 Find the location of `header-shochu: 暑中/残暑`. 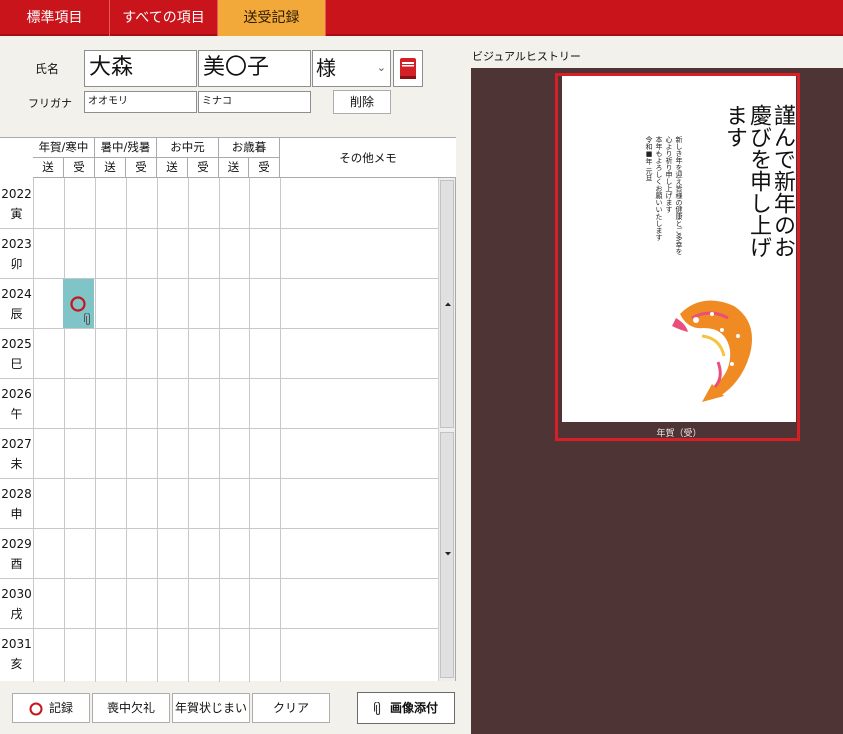

header-shochu: 暑中/残暑 is located at coordinates (126, 148).